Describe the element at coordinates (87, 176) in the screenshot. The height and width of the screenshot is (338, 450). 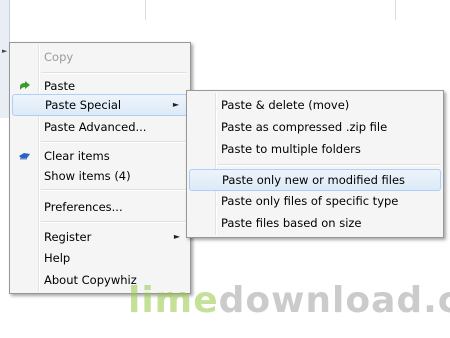
I see `menu-item-label: Show items (4)` at that location.